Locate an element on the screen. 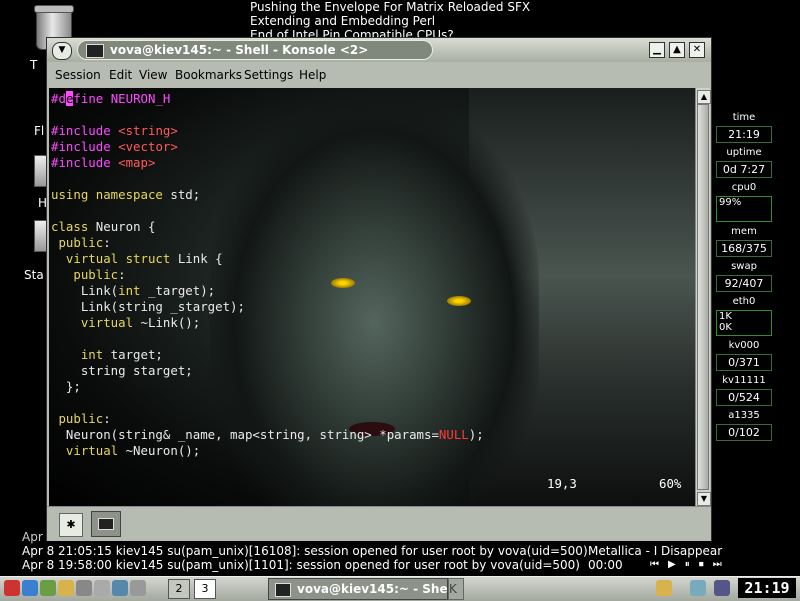 The height and width of the screenshot is (601, 800). cursor-position: 19,3 is located at coordinates (562, 483).